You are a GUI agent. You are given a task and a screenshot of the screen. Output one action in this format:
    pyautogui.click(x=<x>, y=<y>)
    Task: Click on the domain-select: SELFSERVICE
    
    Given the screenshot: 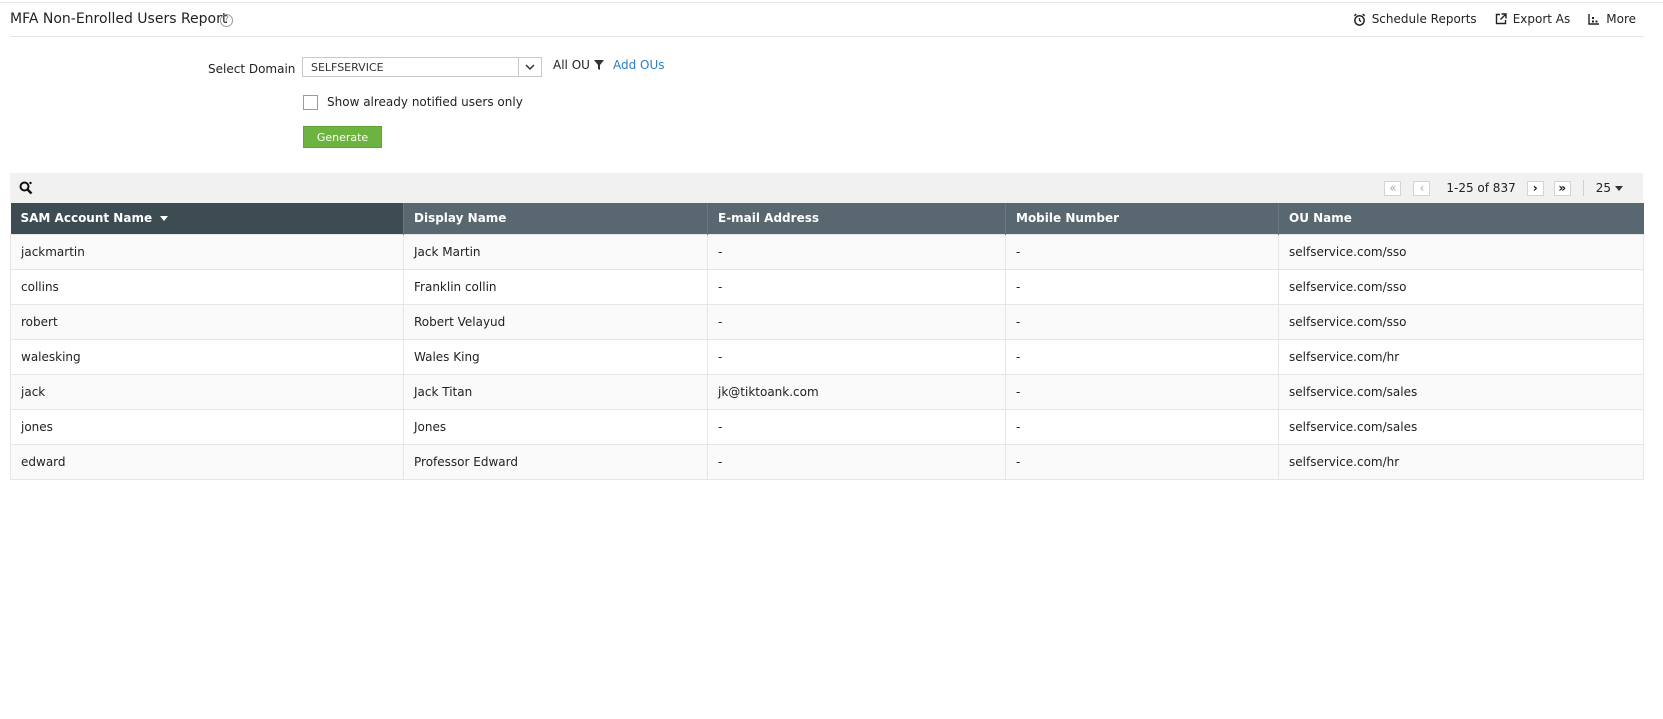 What is the action you would take?
    pyautogui.click(x=422, y=67)
    